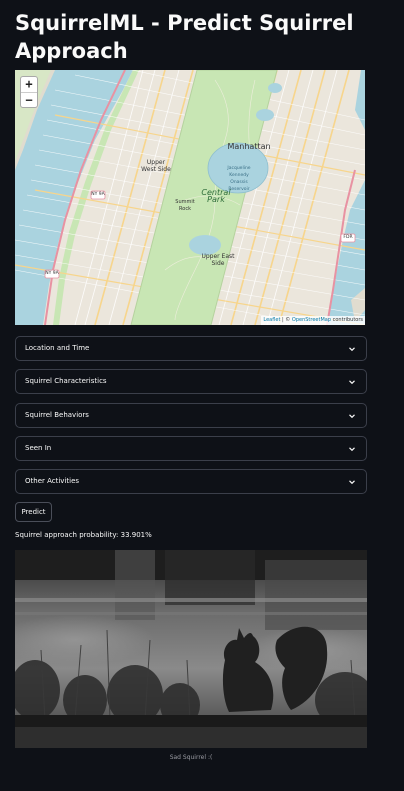 The image size is (404, 791). What do you see at coordinates (38, 448) in the screenshot?
I see `expander-label: Seen In` at bounding box center [38, 448].